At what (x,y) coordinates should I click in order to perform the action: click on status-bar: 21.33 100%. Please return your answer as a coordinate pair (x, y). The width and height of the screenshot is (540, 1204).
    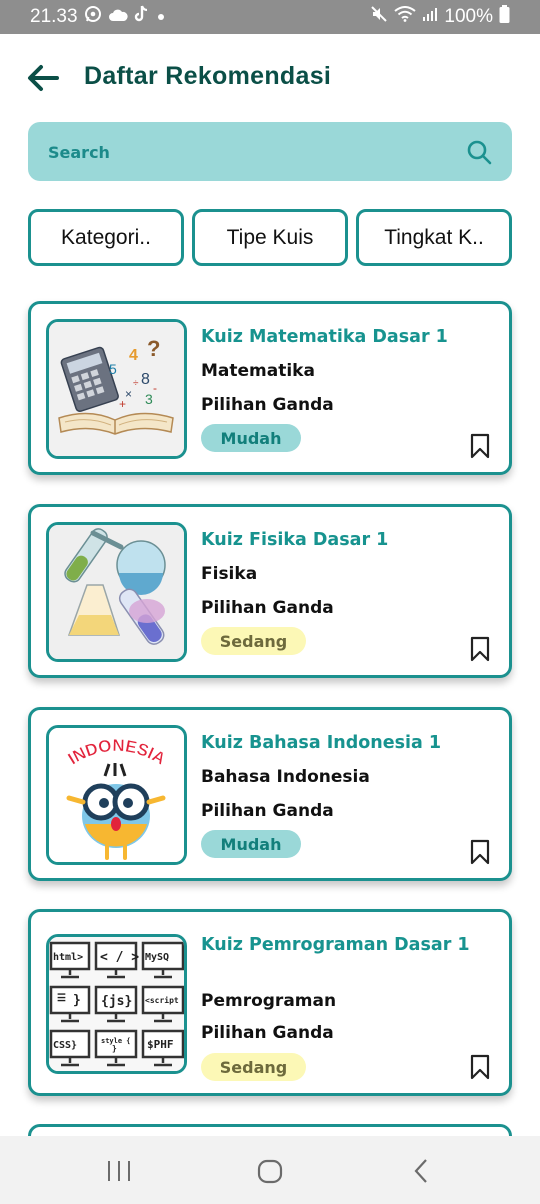
    Looking at the image, I should click on (270, 17).